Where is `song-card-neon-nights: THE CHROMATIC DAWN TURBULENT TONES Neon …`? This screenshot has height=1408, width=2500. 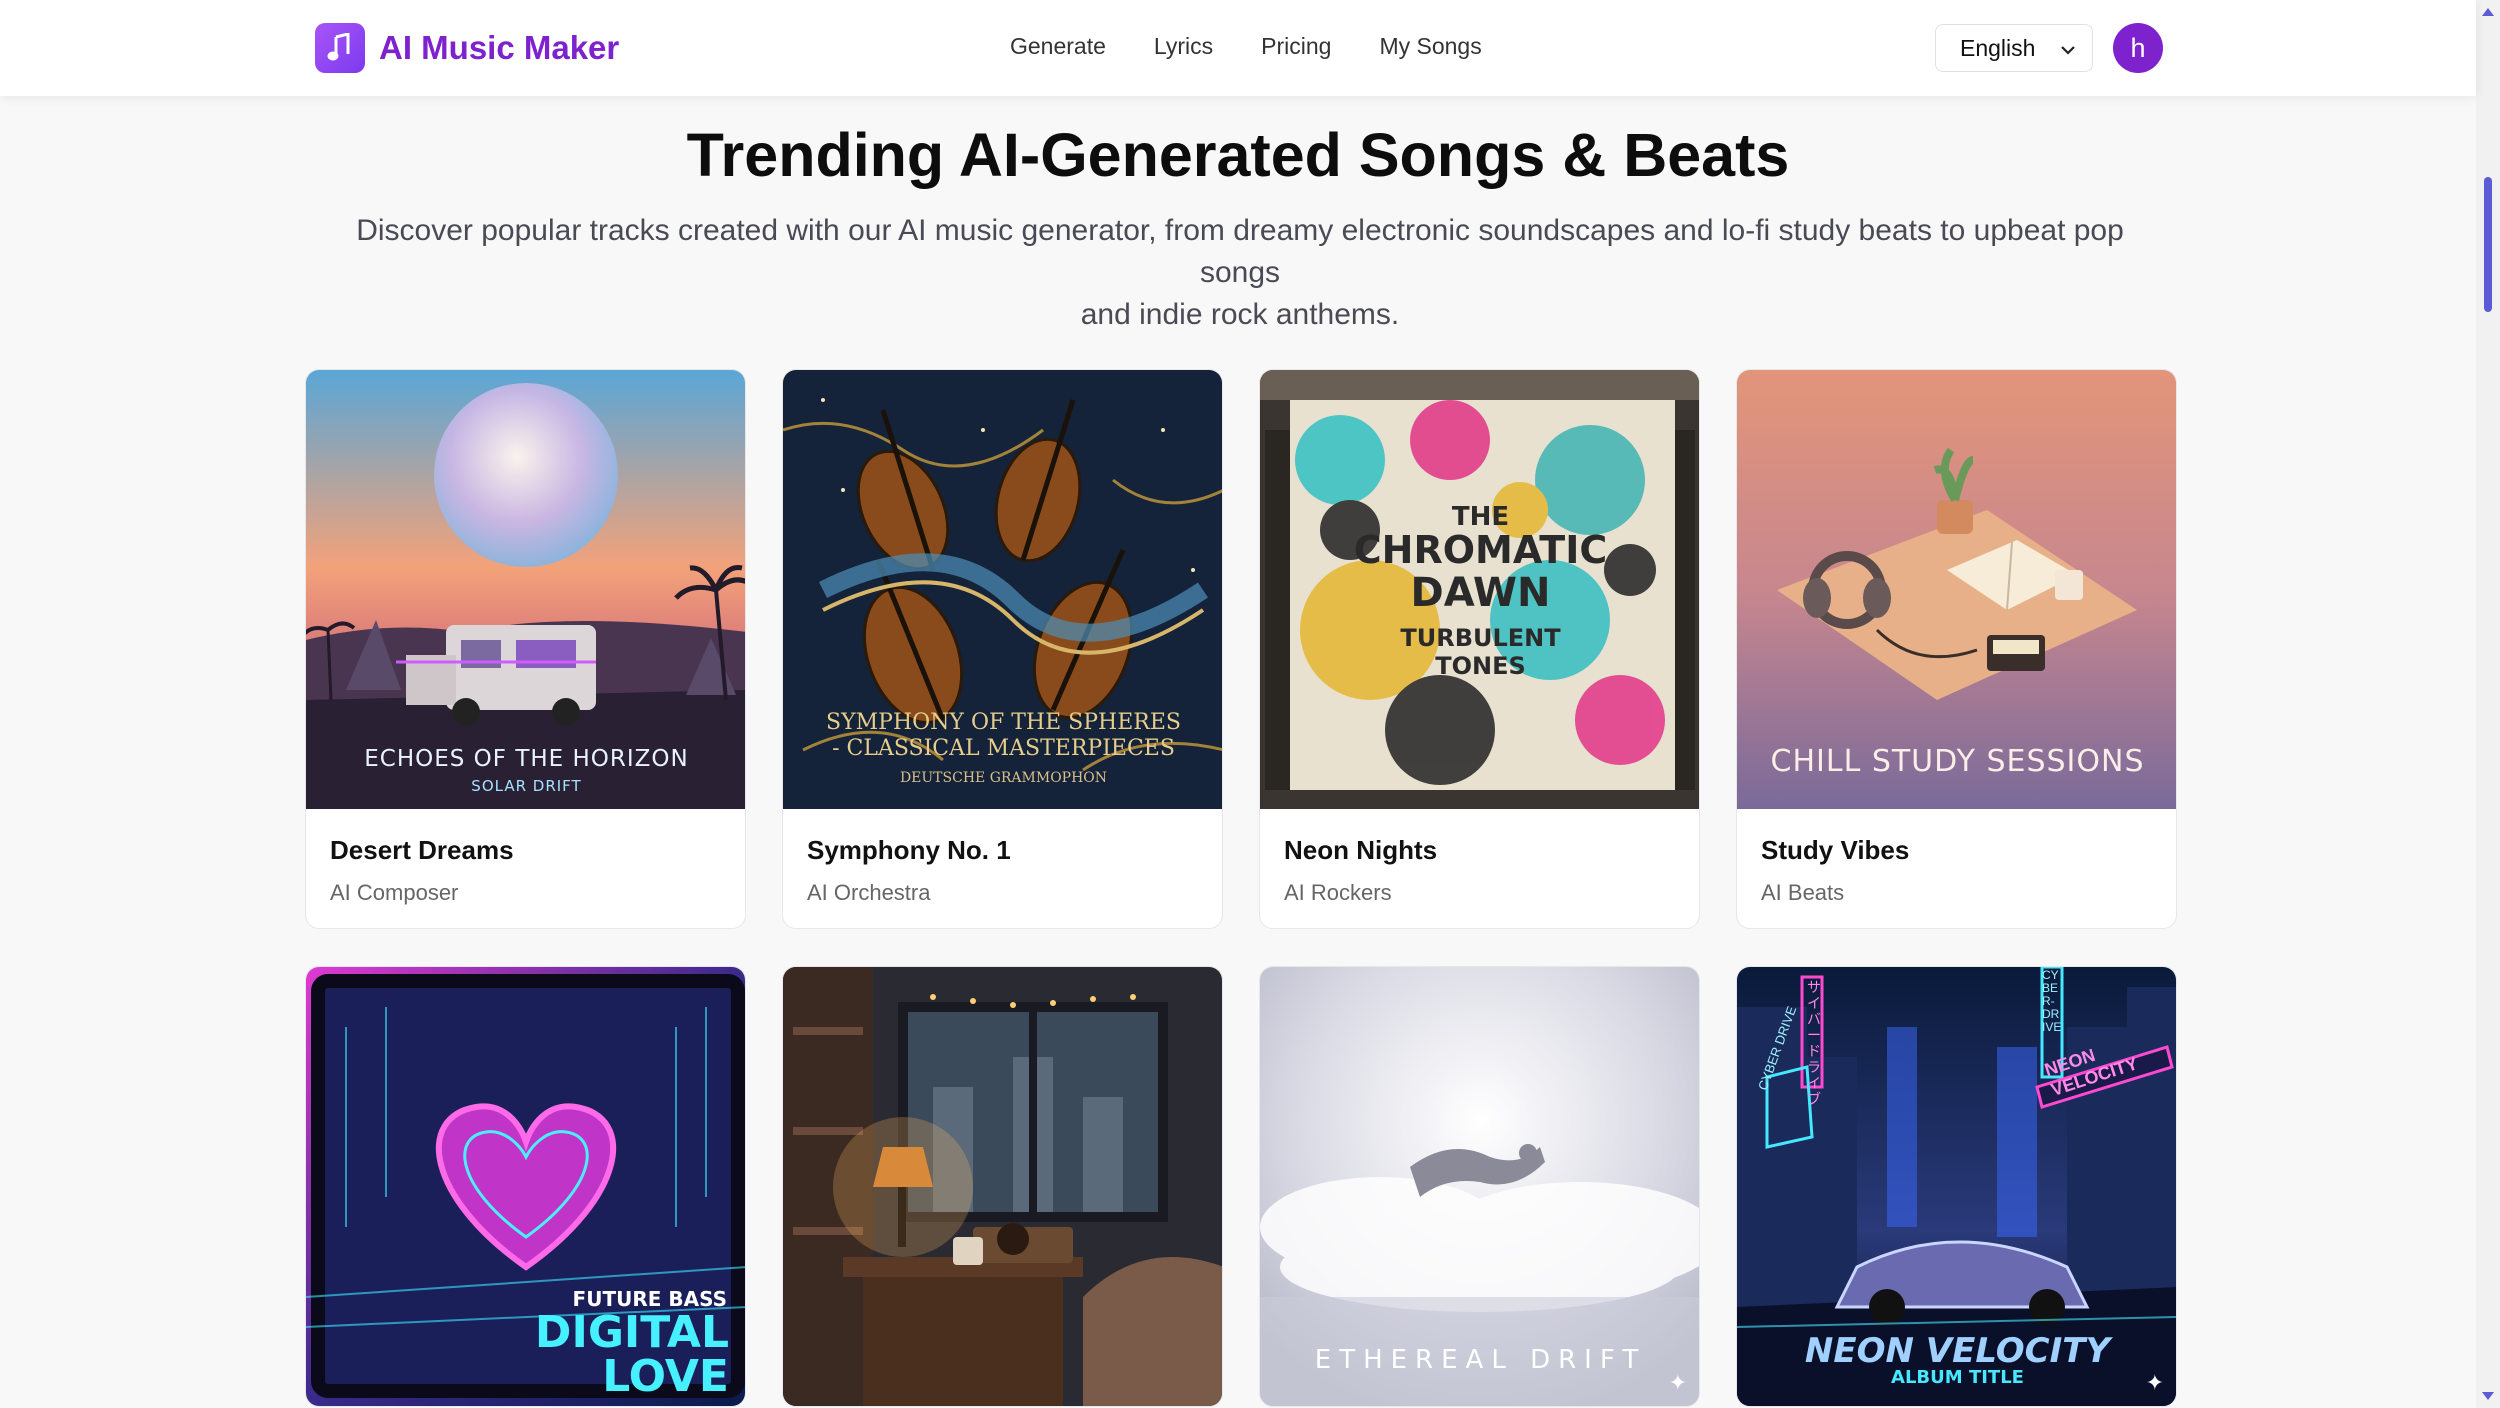 song-card-neon-nights: THE CHROMATIC DAWN TURBULENT TONES Neon … is located at coordinates (1479, 649).